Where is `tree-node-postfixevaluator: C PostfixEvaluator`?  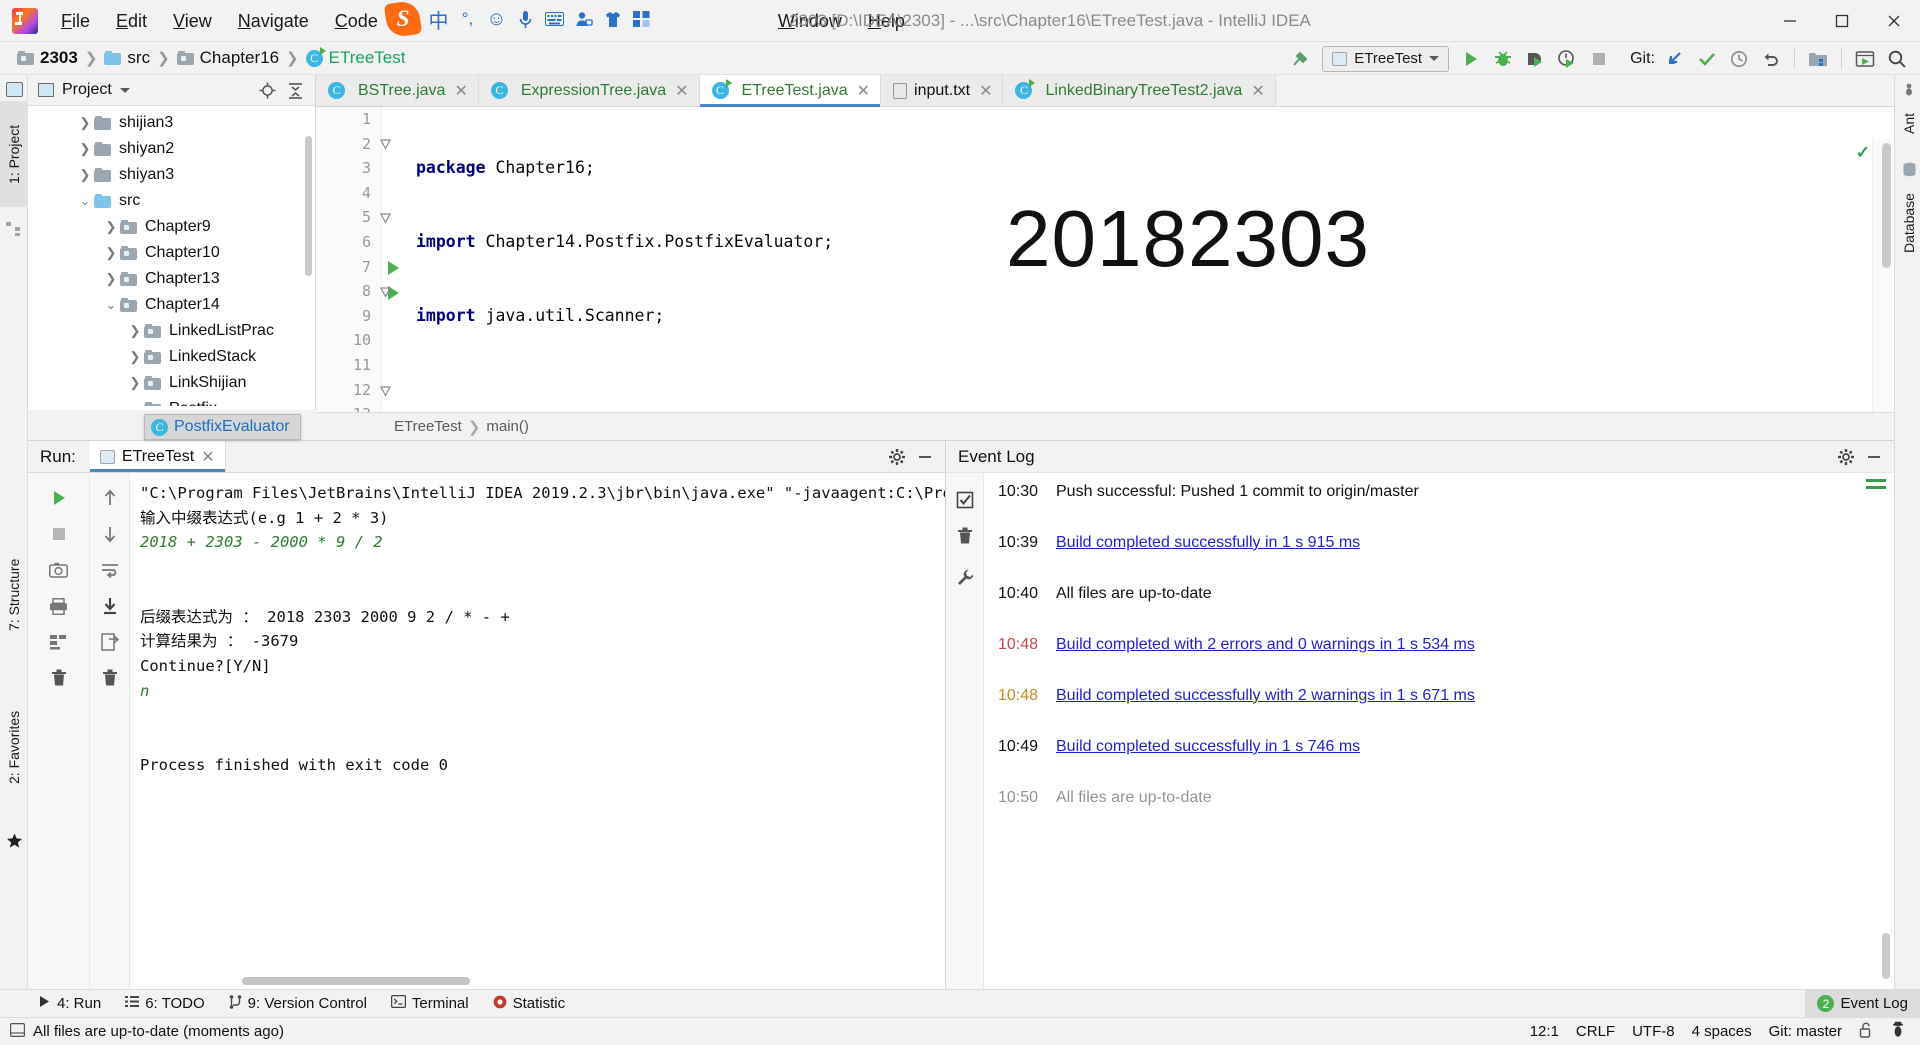 tree-node-postfixevaluator: C PostfixEvaluator is located at coordinates (222, 427).